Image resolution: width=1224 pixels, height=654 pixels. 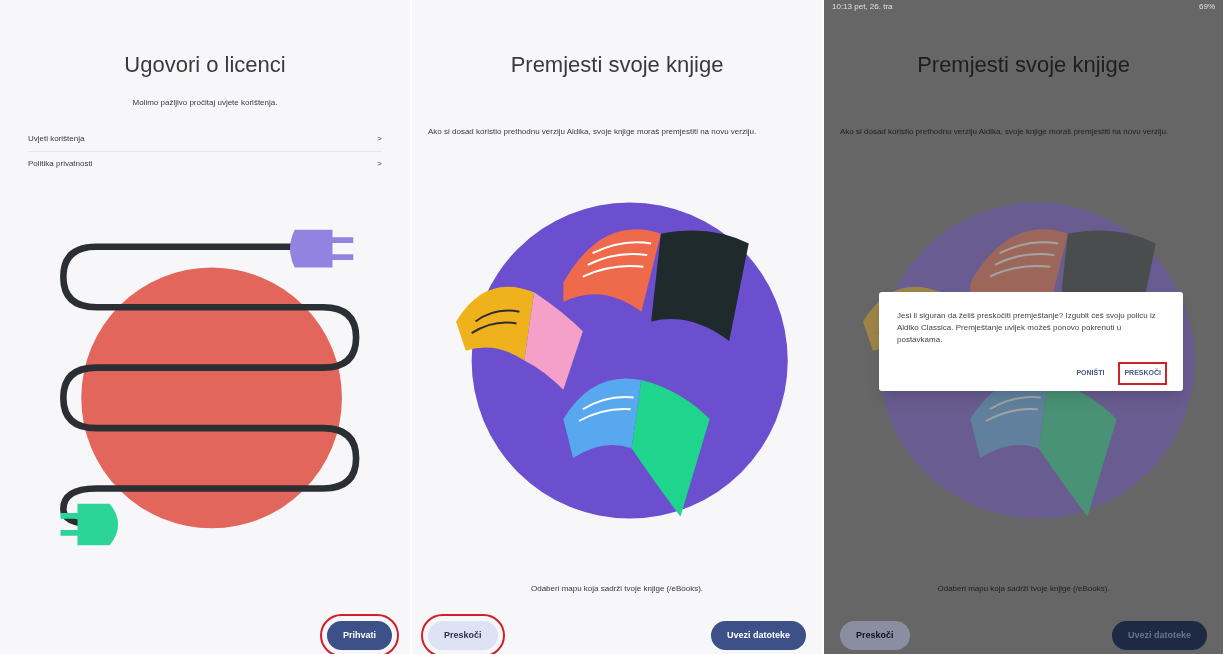 I want to click on prompt-text: Odaberi mapu koja sadrži tvoje knjige (/eBooks)., so click(x=617, y=588).